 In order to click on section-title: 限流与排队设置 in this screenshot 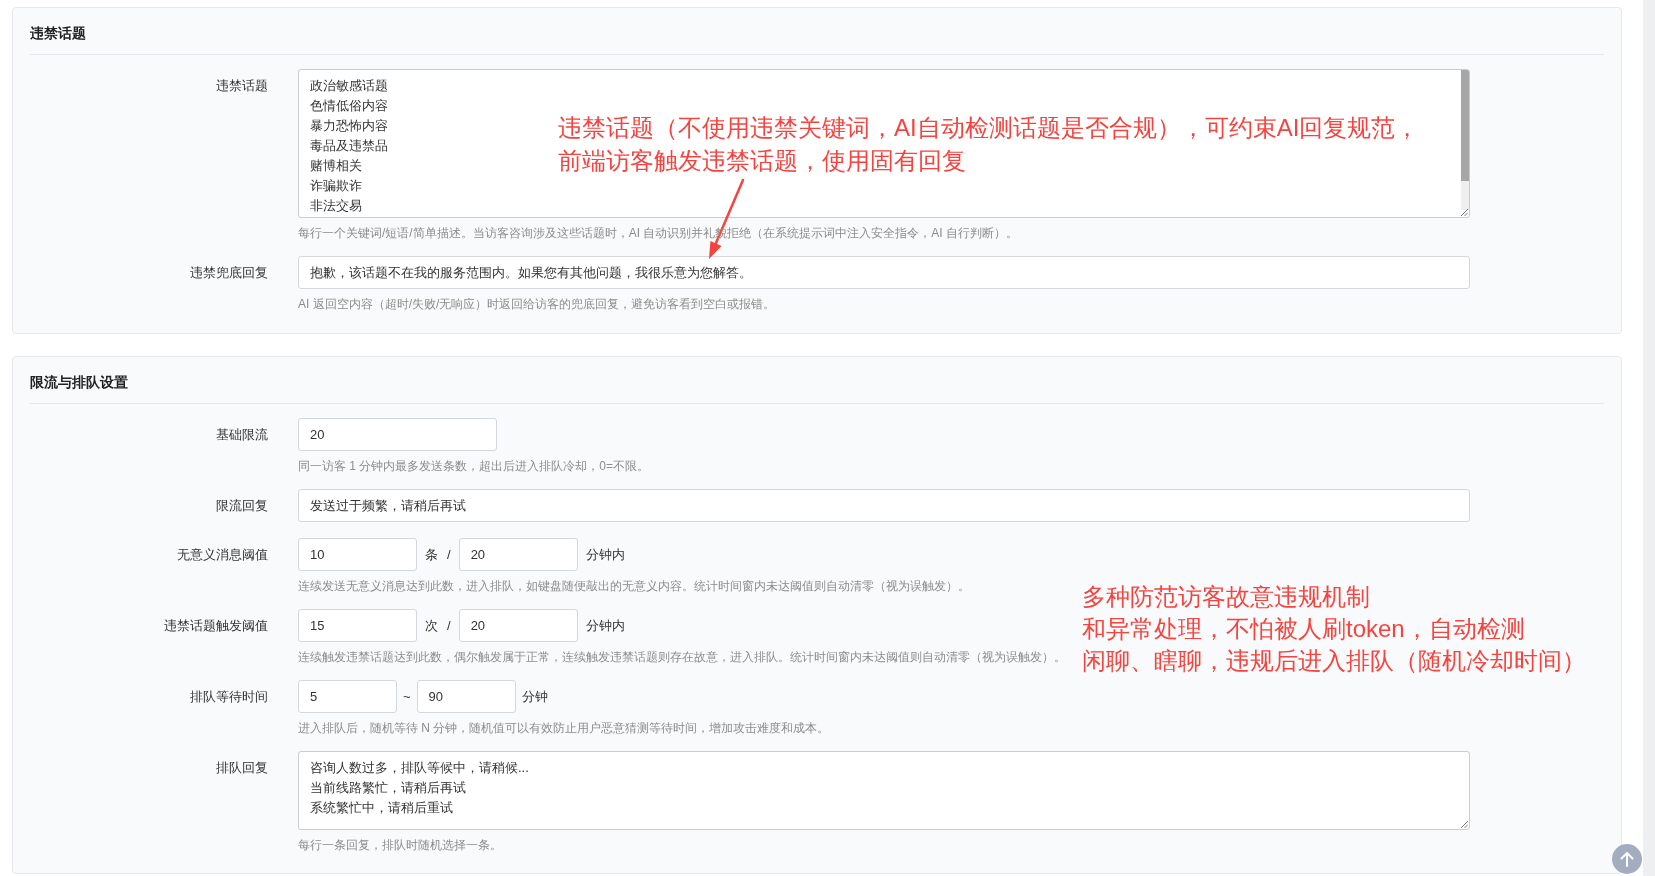, I will do `click(79, 382)`.